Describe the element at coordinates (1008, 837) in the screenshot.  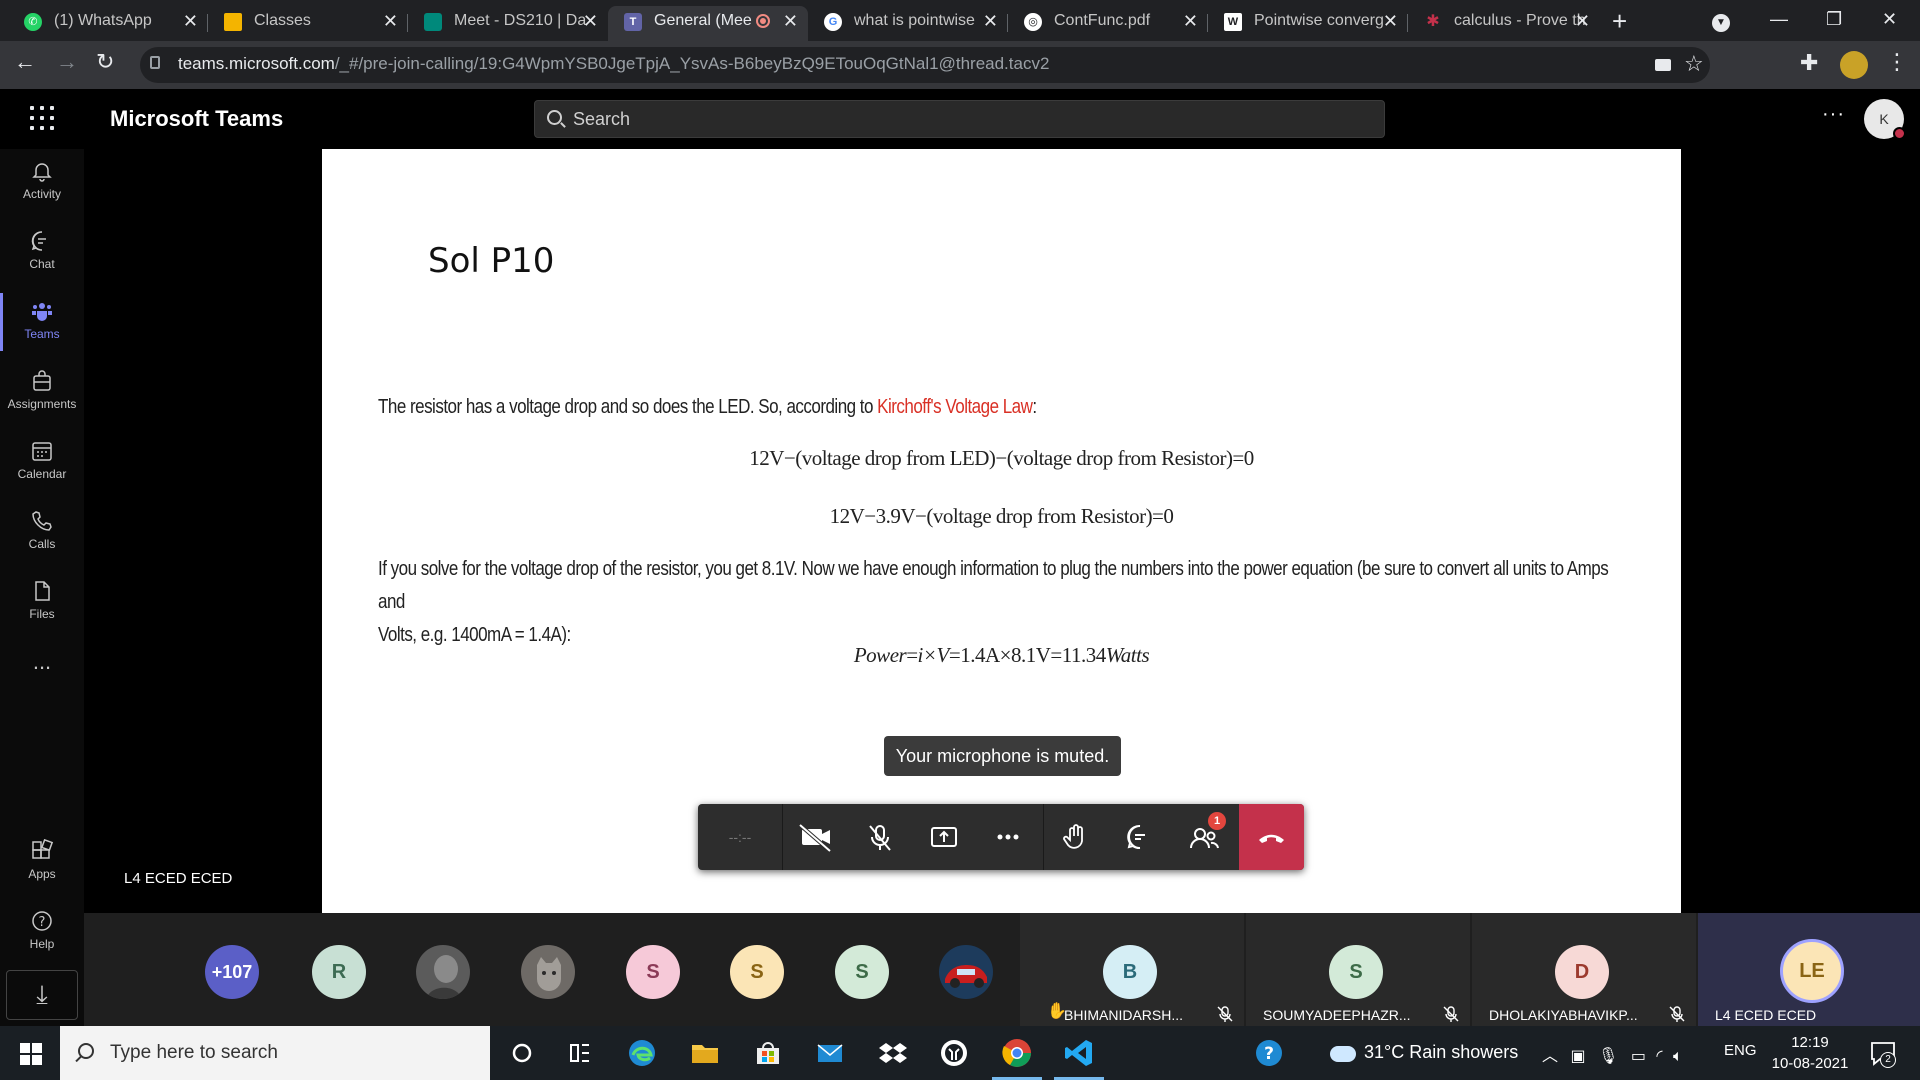
I see `more-actions-button` at that location.